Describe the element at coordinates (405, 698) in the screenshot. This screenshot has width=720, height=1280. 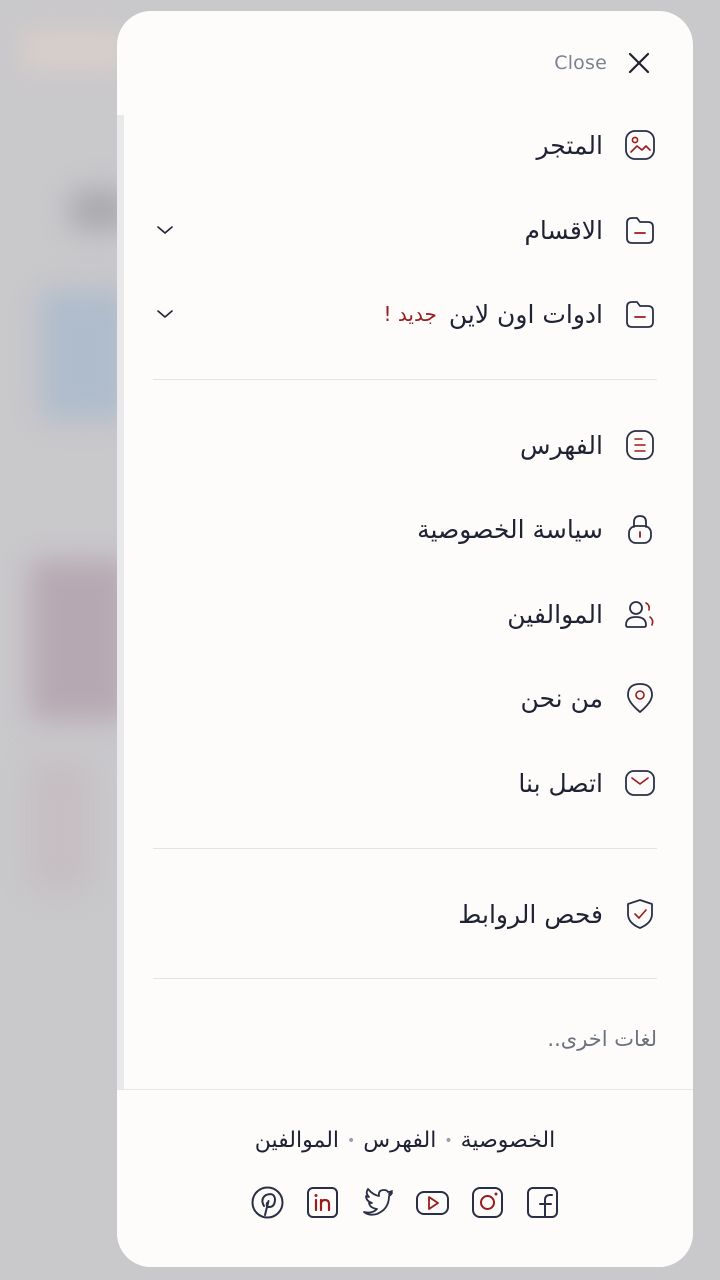
I see `menu-item-about: من نحن` at that location.